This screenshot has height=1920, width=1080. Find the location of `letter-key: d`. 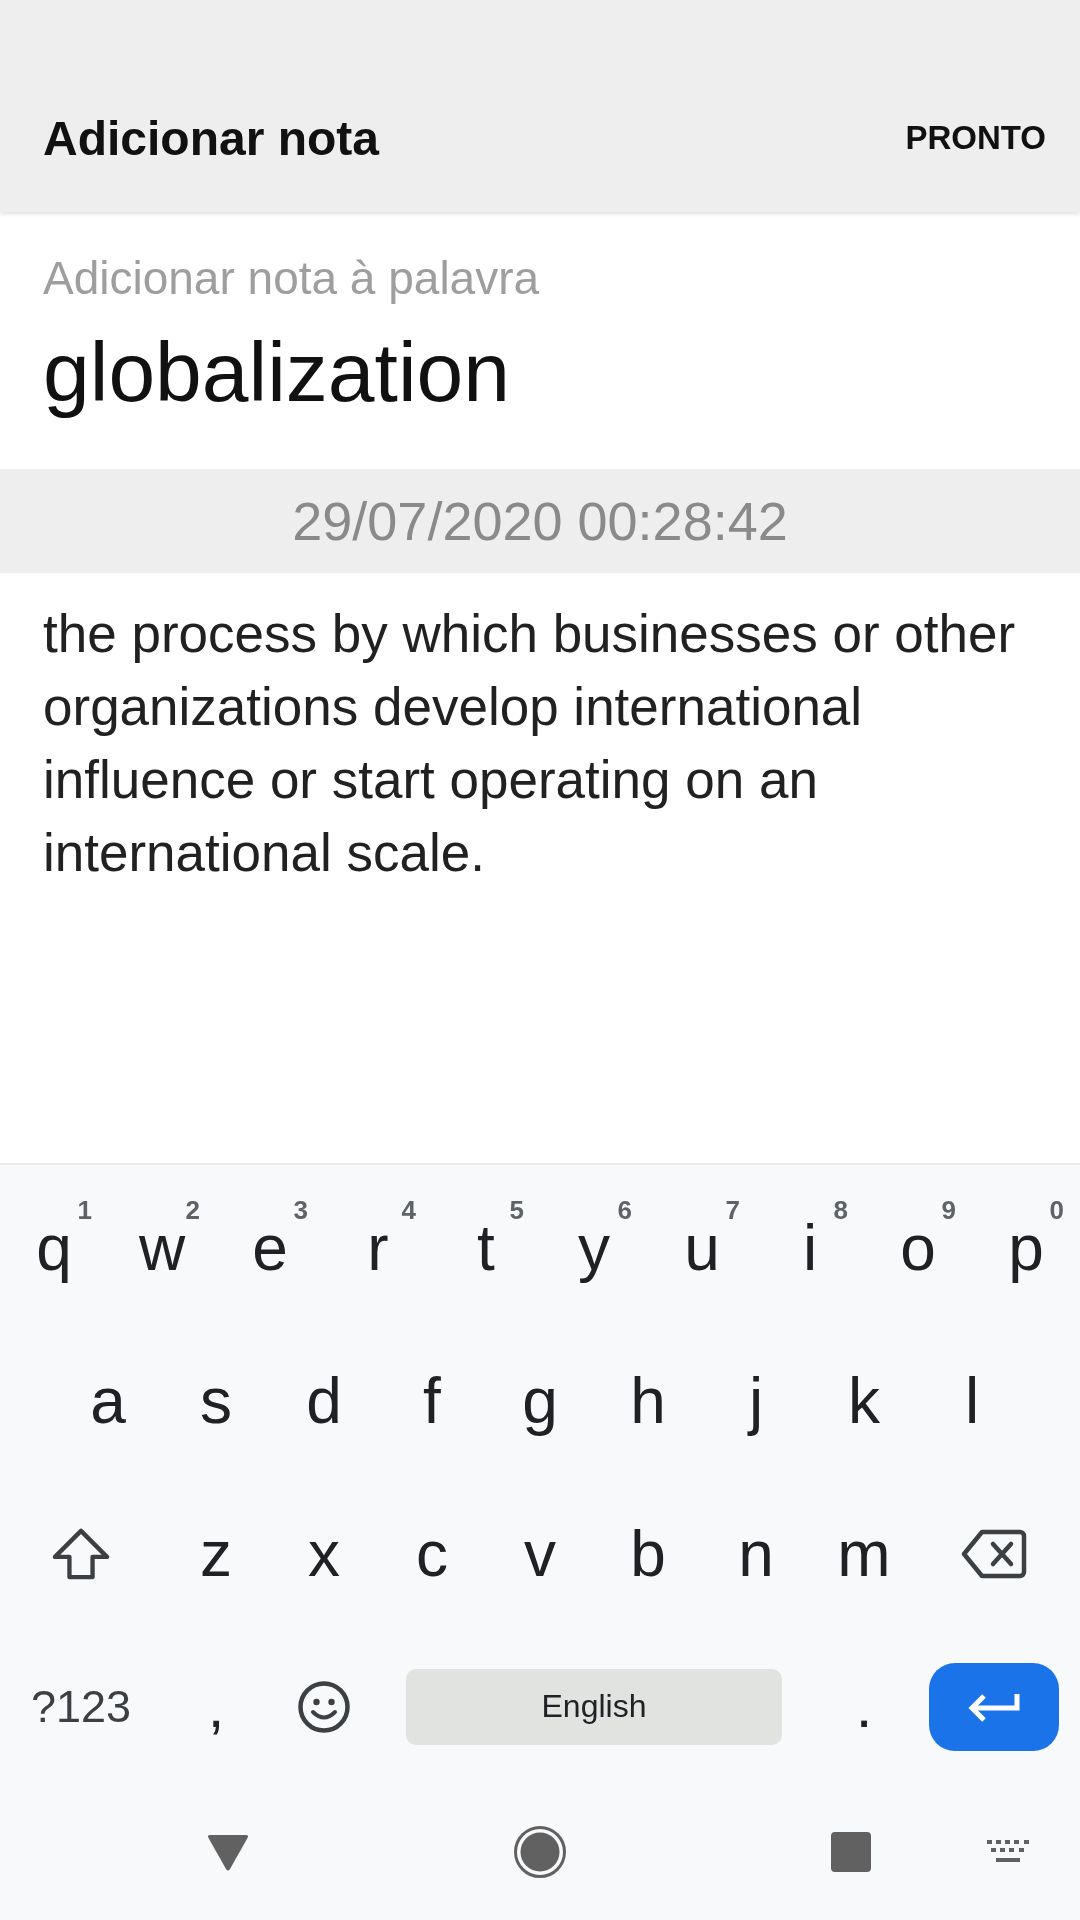

letter-key: d is located at coordinates (324, 1400).